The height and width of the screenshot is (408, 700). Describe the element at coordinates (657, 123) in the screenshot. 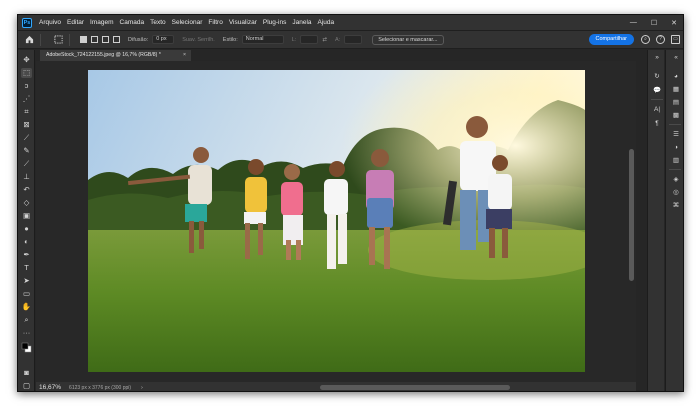

I see `paragraph-panel-icon: ¶` at that location.